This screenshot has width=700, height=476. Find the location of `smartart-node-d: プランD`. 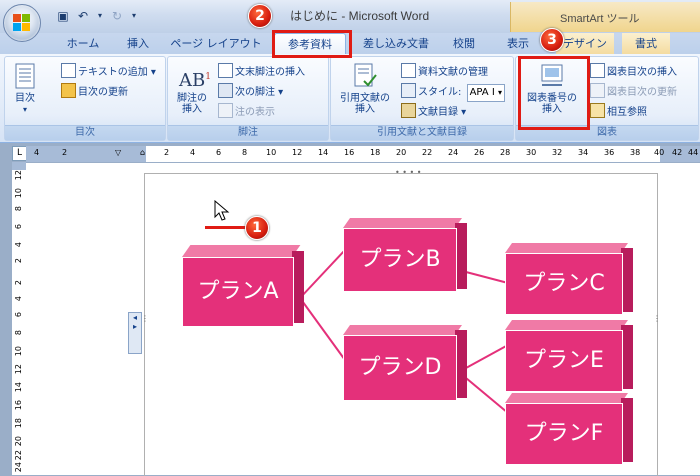

smartart-node-d: プランD is located at coordinates (405, 365).